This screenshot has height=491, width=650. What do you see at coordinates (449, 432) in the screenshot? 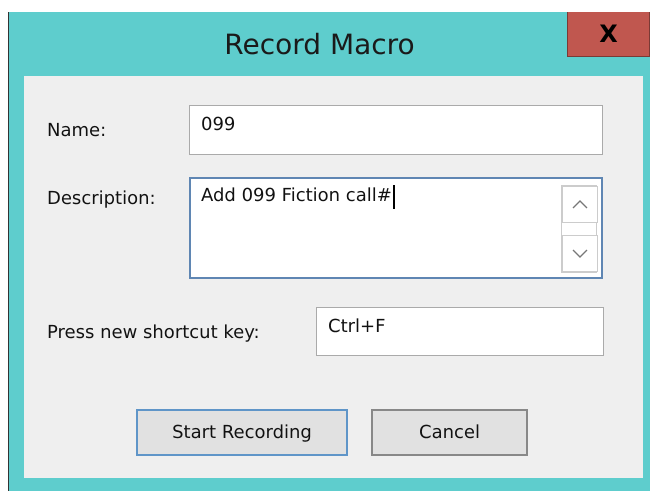
I see `cancel-button: Cancel` at bounding box center [449, 432].